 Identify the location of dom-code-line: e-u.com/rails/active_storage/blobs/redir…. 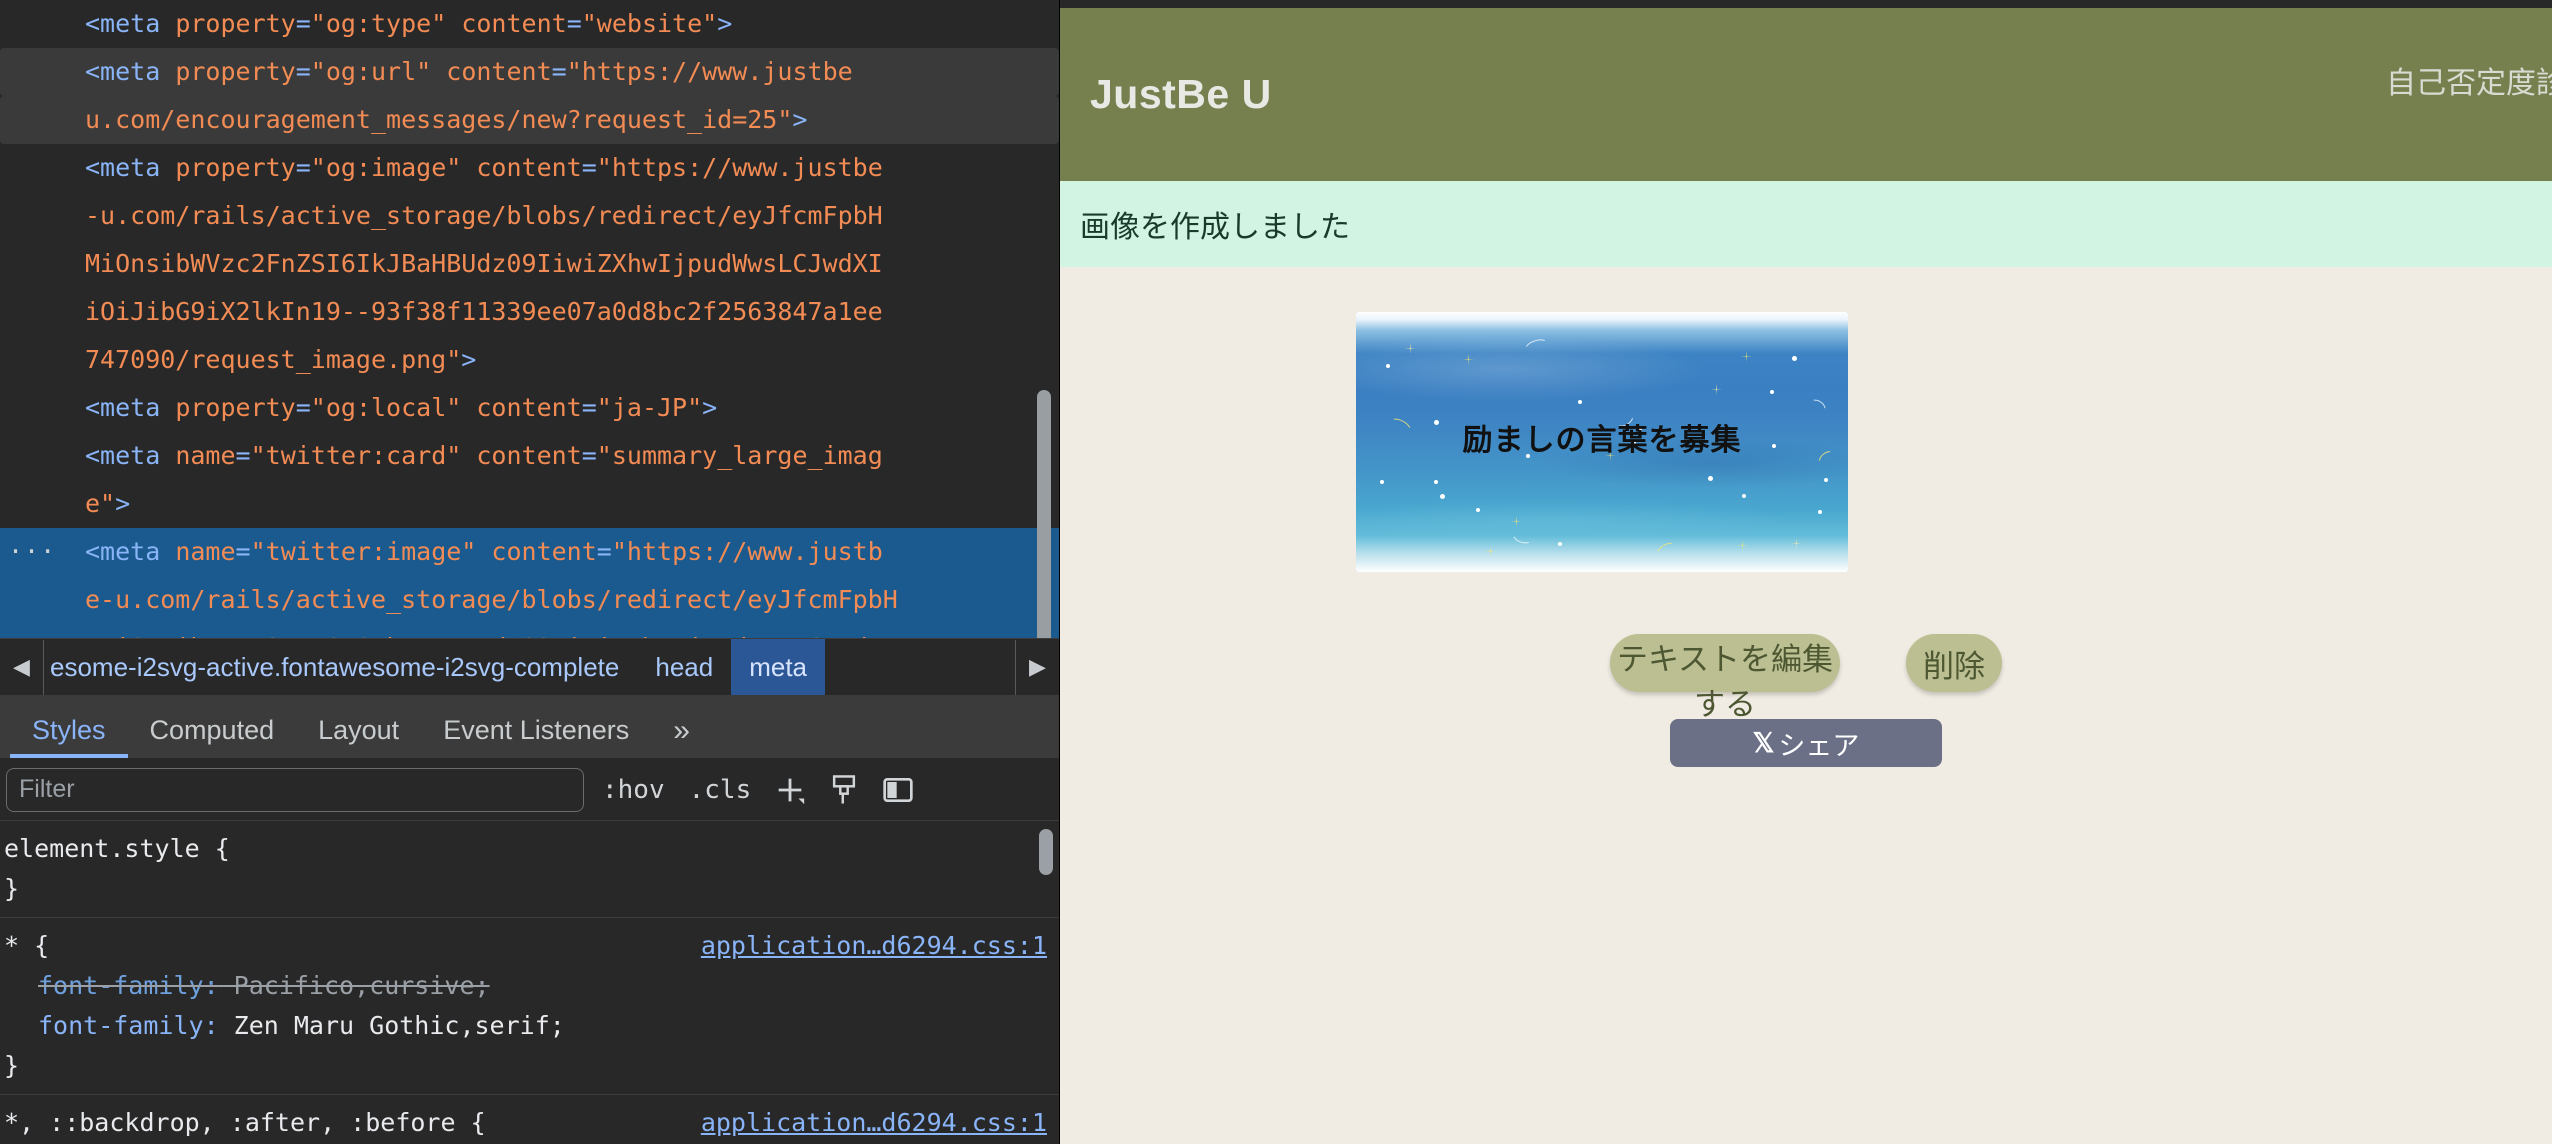
(529, 600).